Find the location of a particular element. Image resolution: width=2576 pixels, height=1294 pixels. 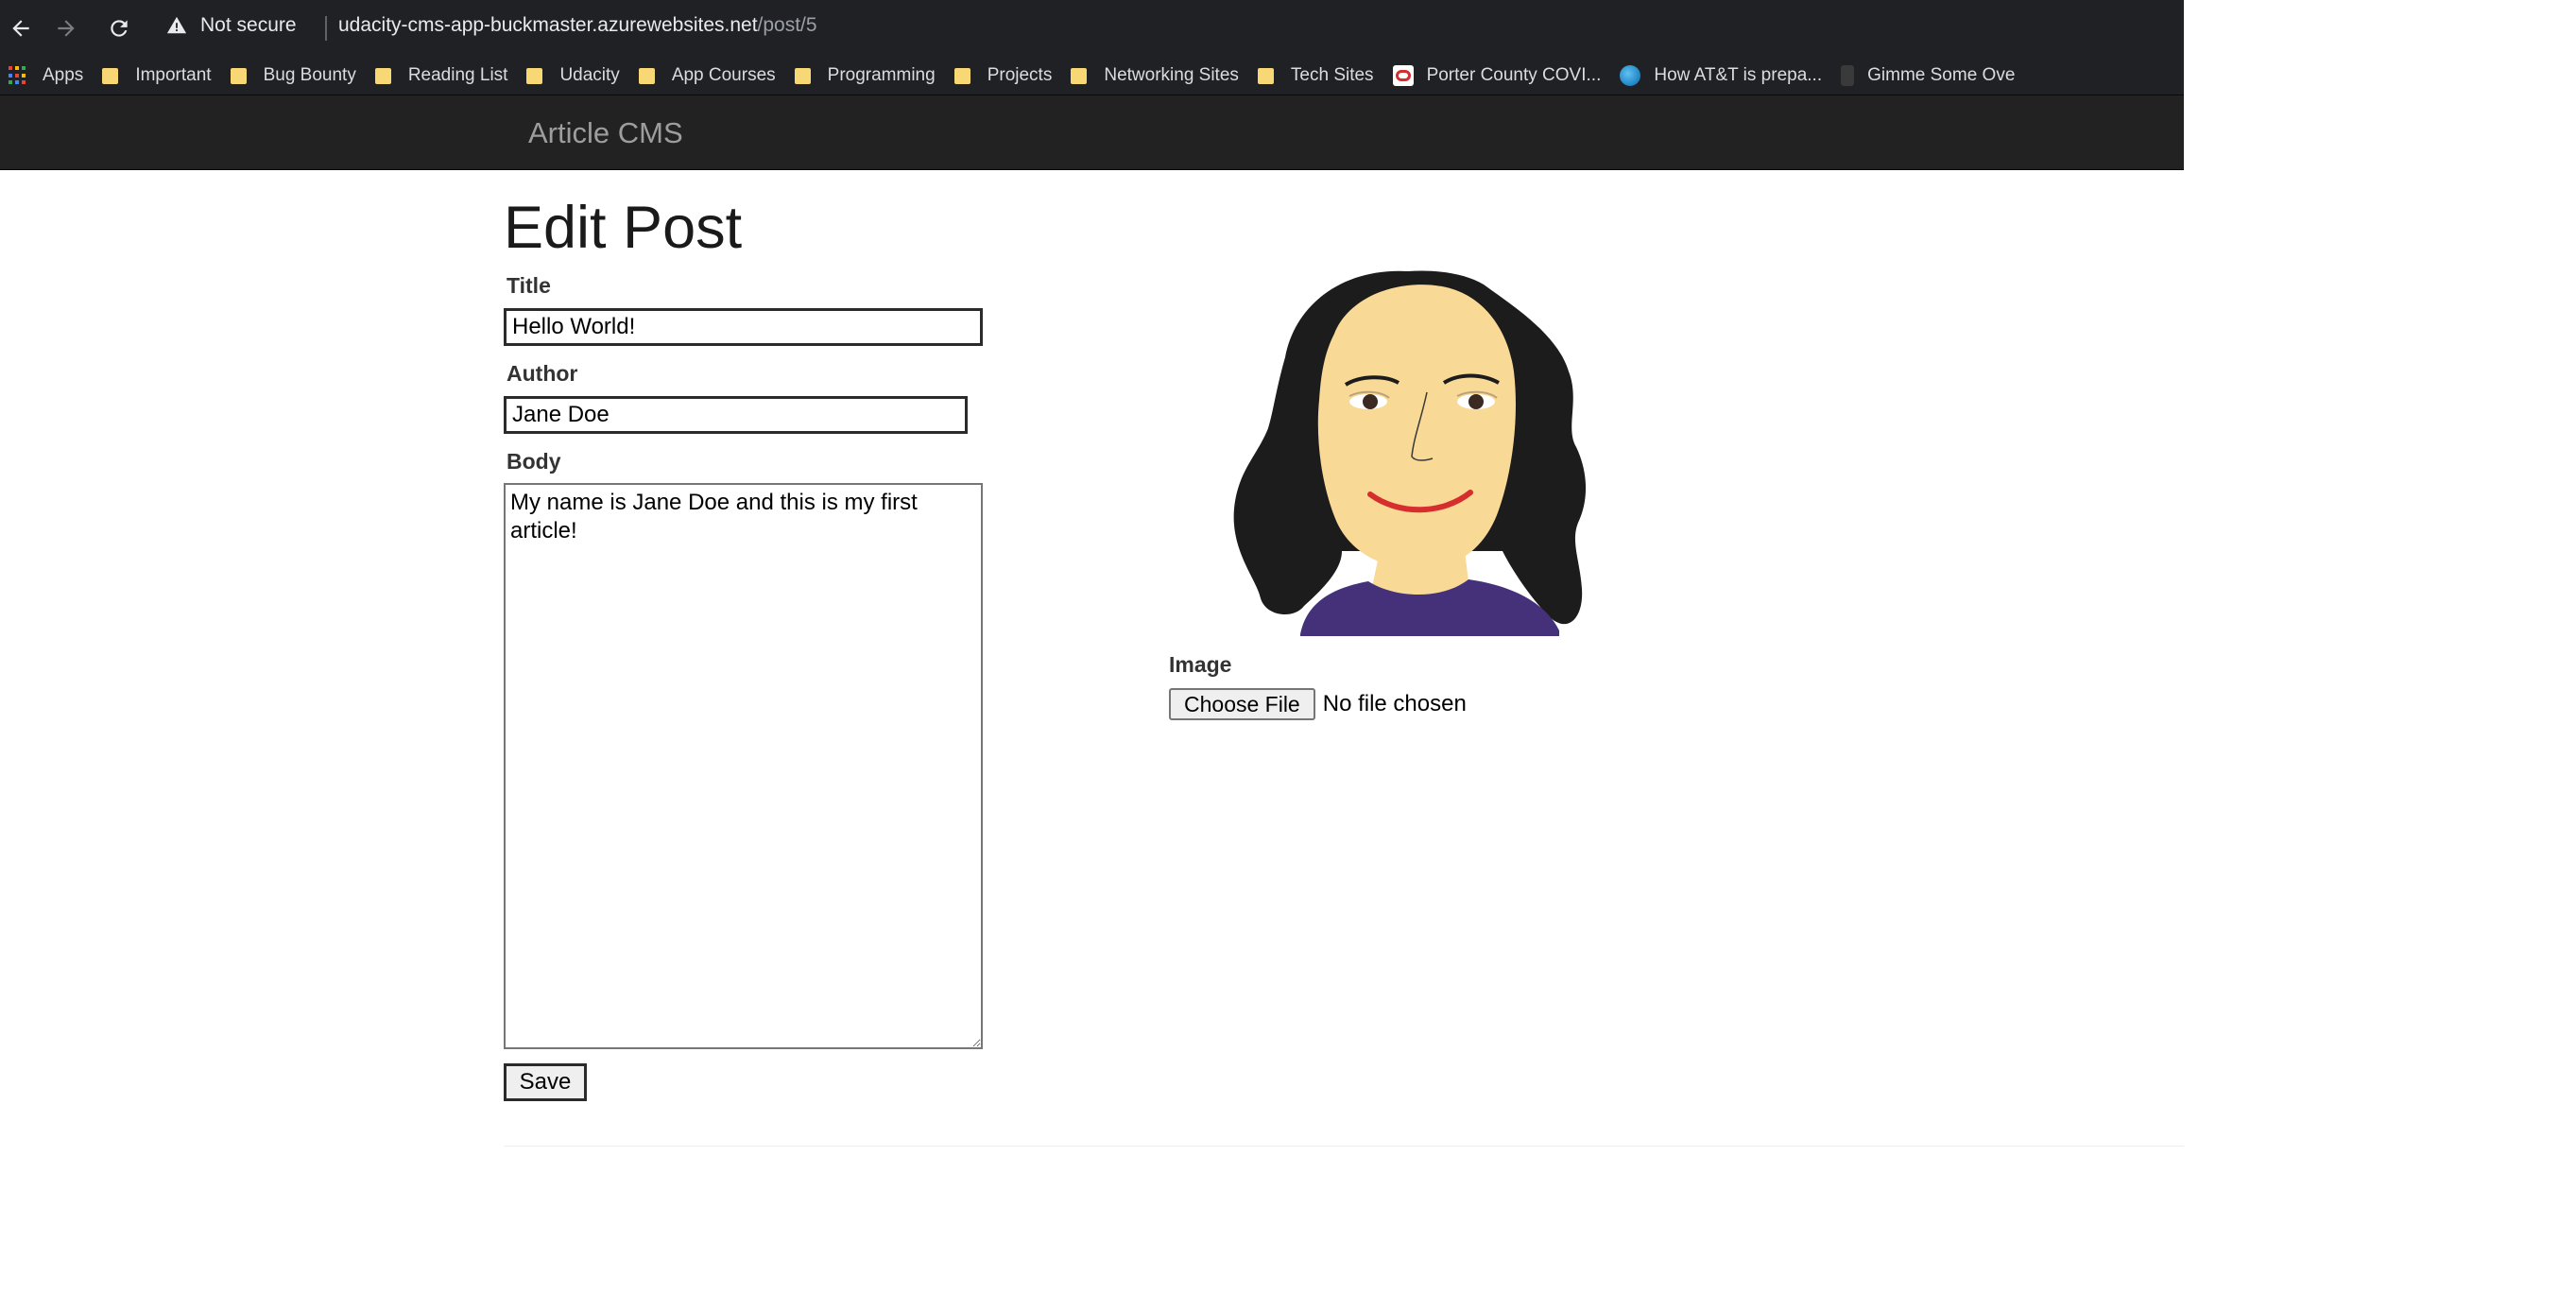

bookmark-item: Apps is located at coordinates (46, 76).